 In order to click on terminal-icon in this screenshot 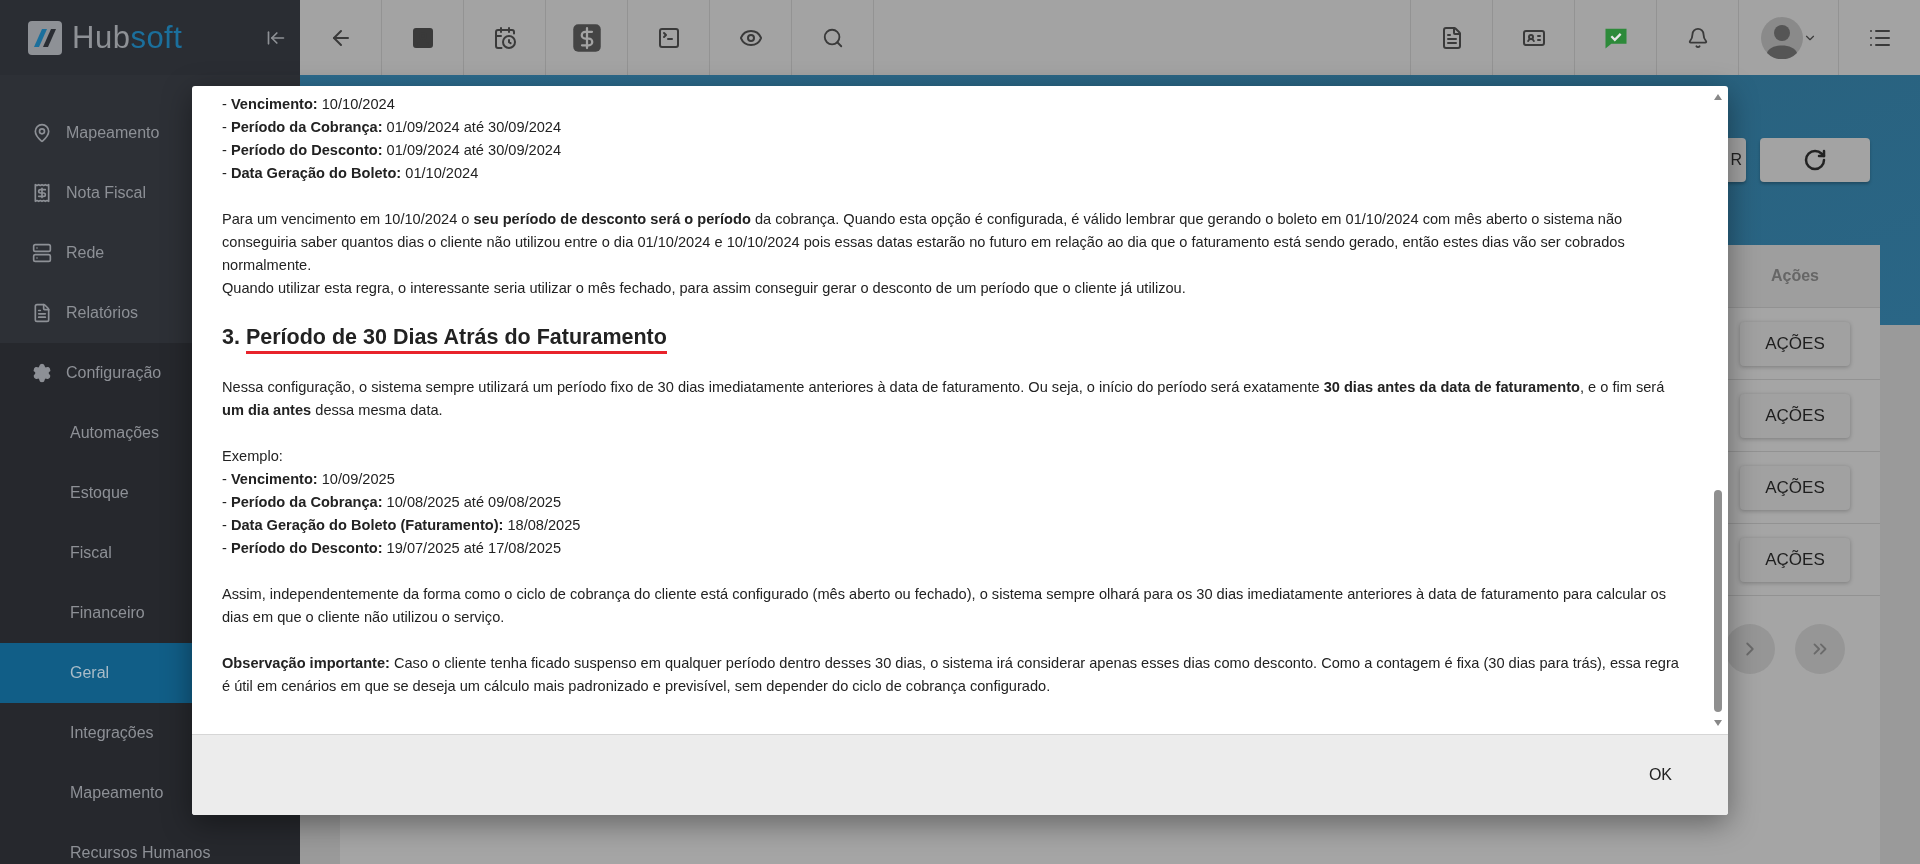, I will do `click(668, 37)`.